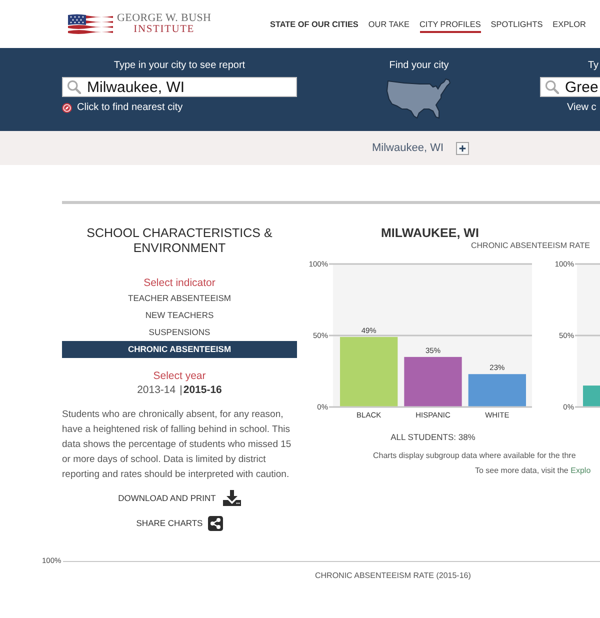  Describe the element at coordinates (569, 26) in the screenshot. I see `nav-link: EXPLOR` at that location.